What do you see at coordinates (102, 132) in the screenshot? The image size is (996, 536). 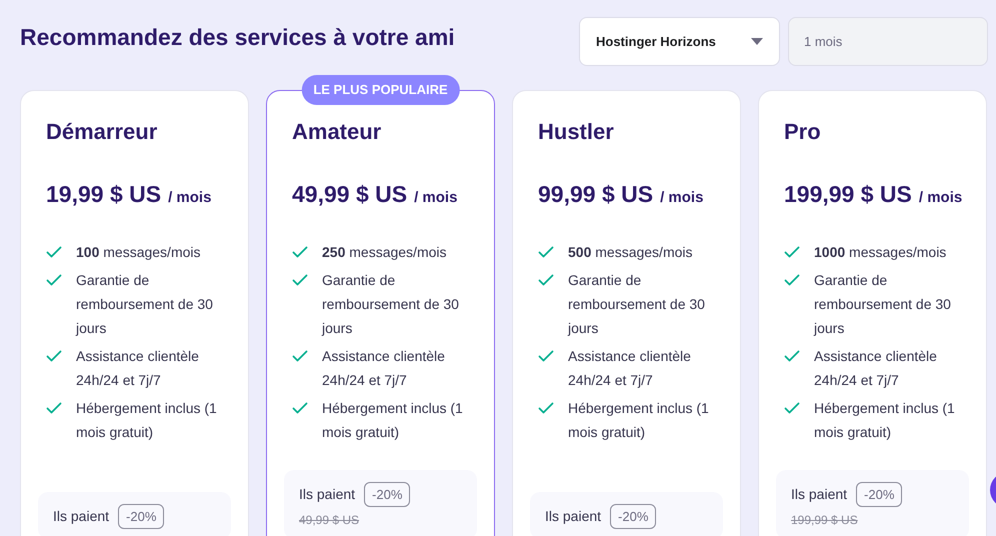 I see `plan-name: Démarreur` at bounding box center [102, 132].